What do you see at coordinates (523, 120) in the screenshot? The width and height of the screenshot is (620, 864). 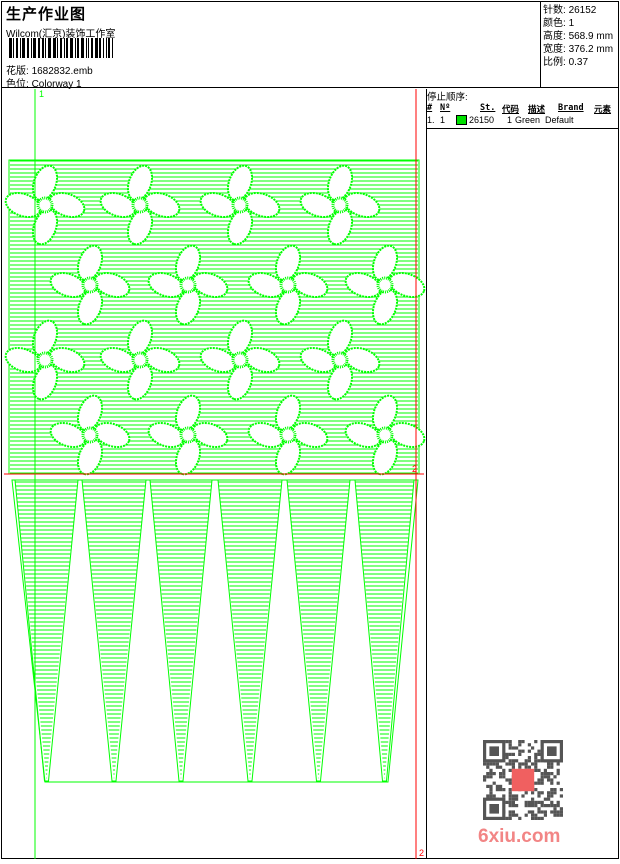 I see `table-row: 1. 1 26150 1 Green Default` at bounding box center [523, 120].